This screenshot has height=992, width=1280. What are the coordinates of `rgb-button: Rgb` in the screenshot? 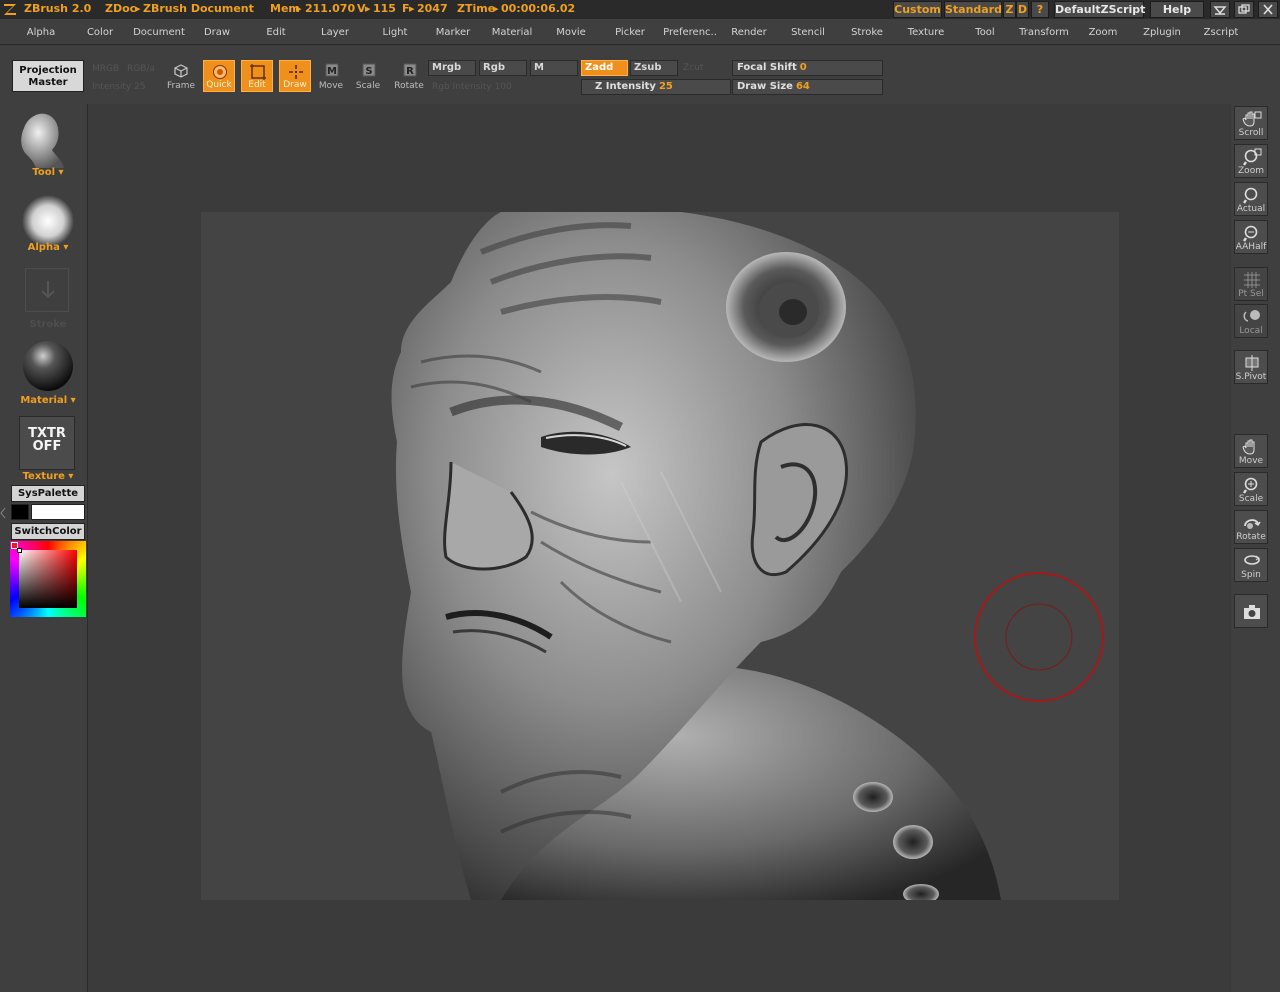 It's located at (503, 68).